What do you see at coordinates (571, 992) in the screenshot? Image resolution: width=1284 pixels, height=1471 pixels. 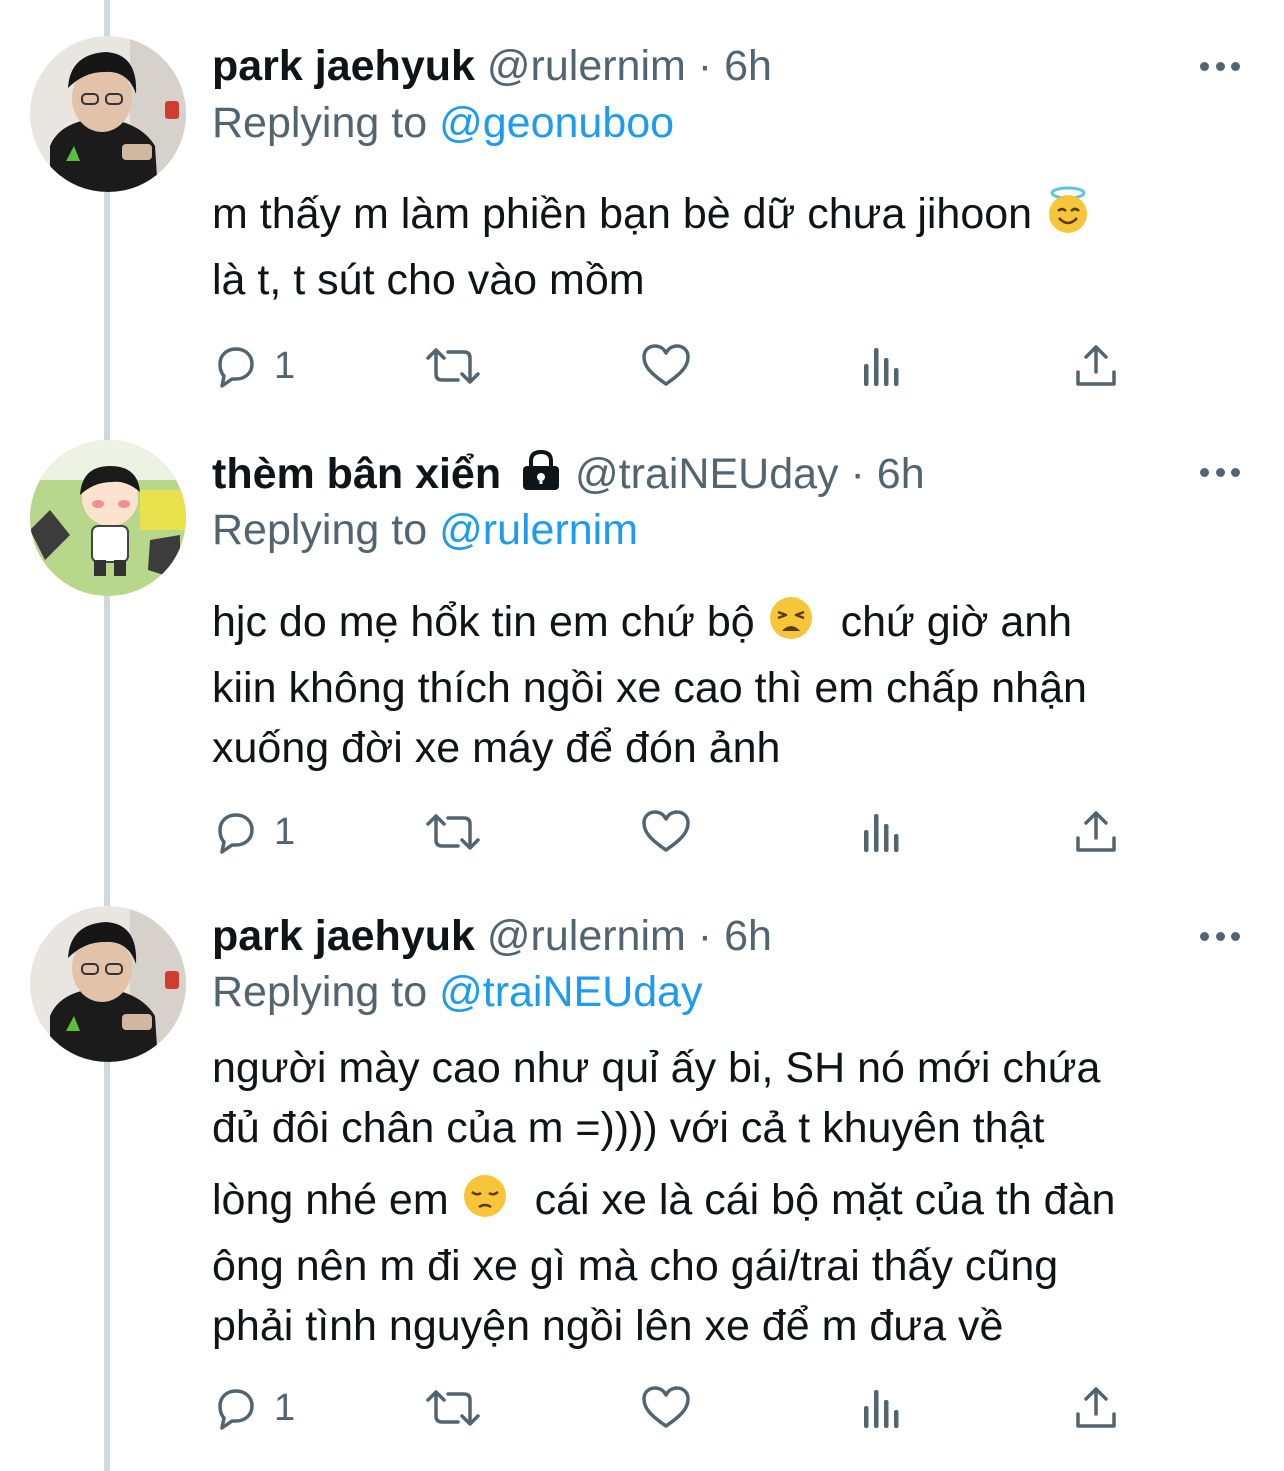 I see `reply-mention-link: @traiNEUday` at bounding box center [571, 992].